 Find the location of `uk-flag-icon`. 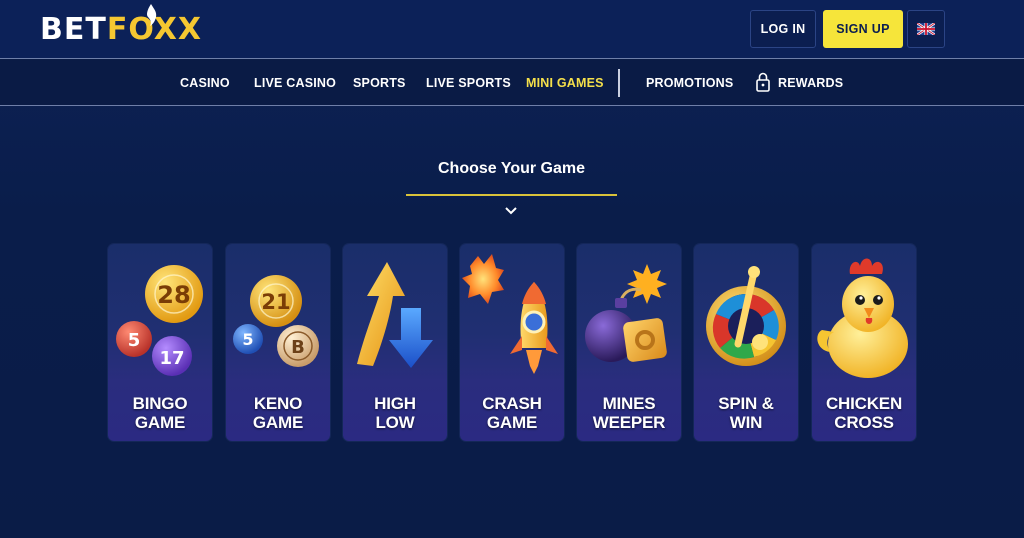

uk-flag-icon is located at coordinates (926, 29).